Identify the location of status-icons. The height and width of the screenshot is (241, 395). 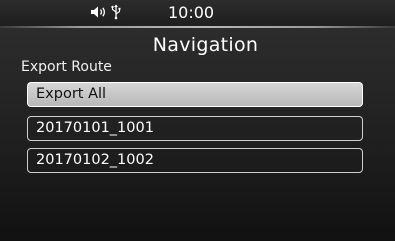
(107, 12).